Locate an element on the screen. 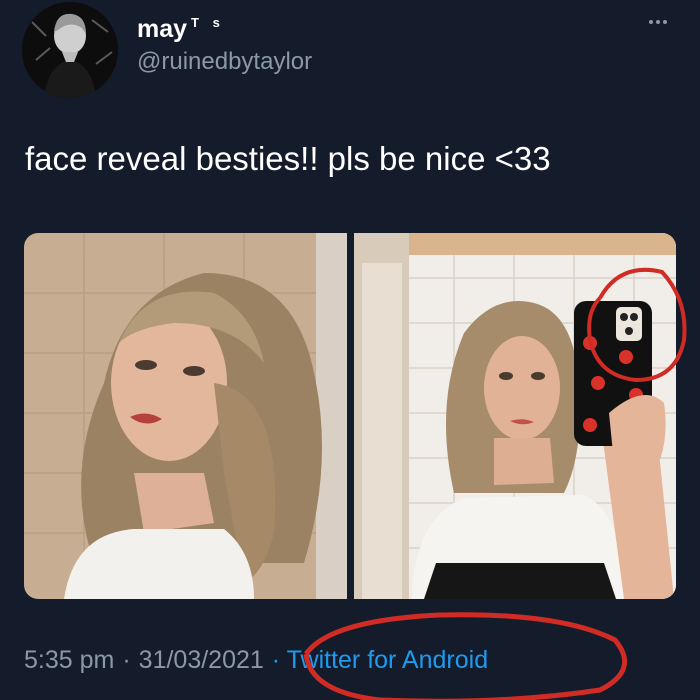 The height and width of the screenshot is (700, 700). tweet-source: · Twitter for Android is located at coordinates (380, 660).